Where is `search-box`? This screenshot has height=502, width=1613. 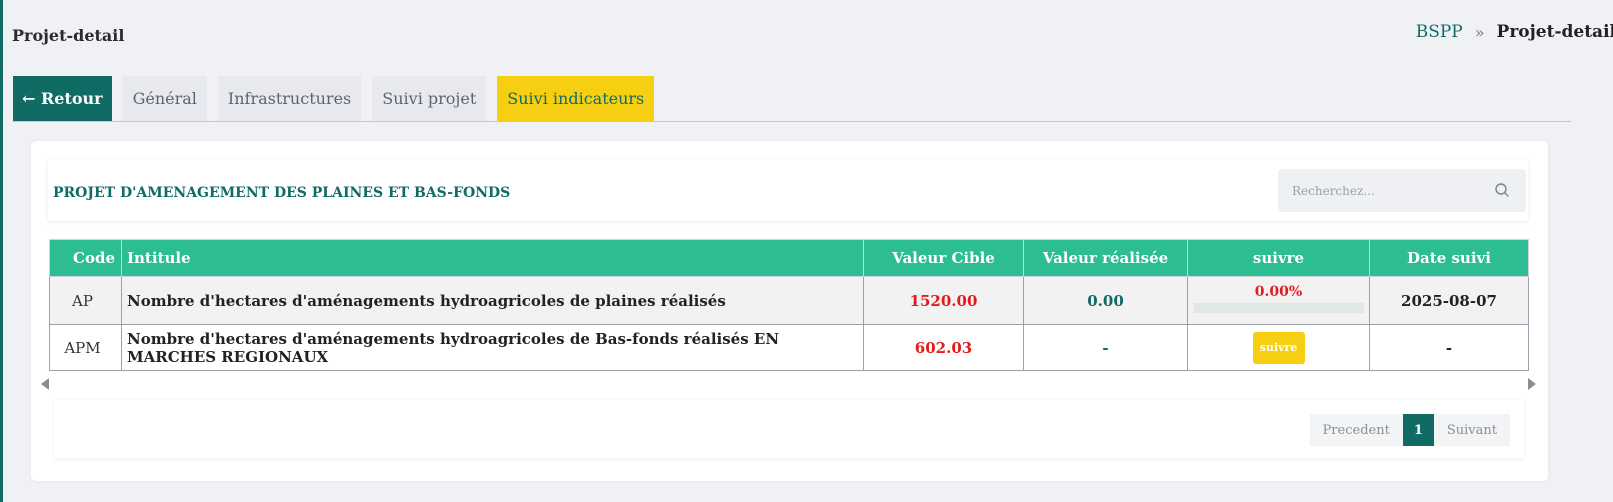 search-box is located at coordinates (1402, 190).